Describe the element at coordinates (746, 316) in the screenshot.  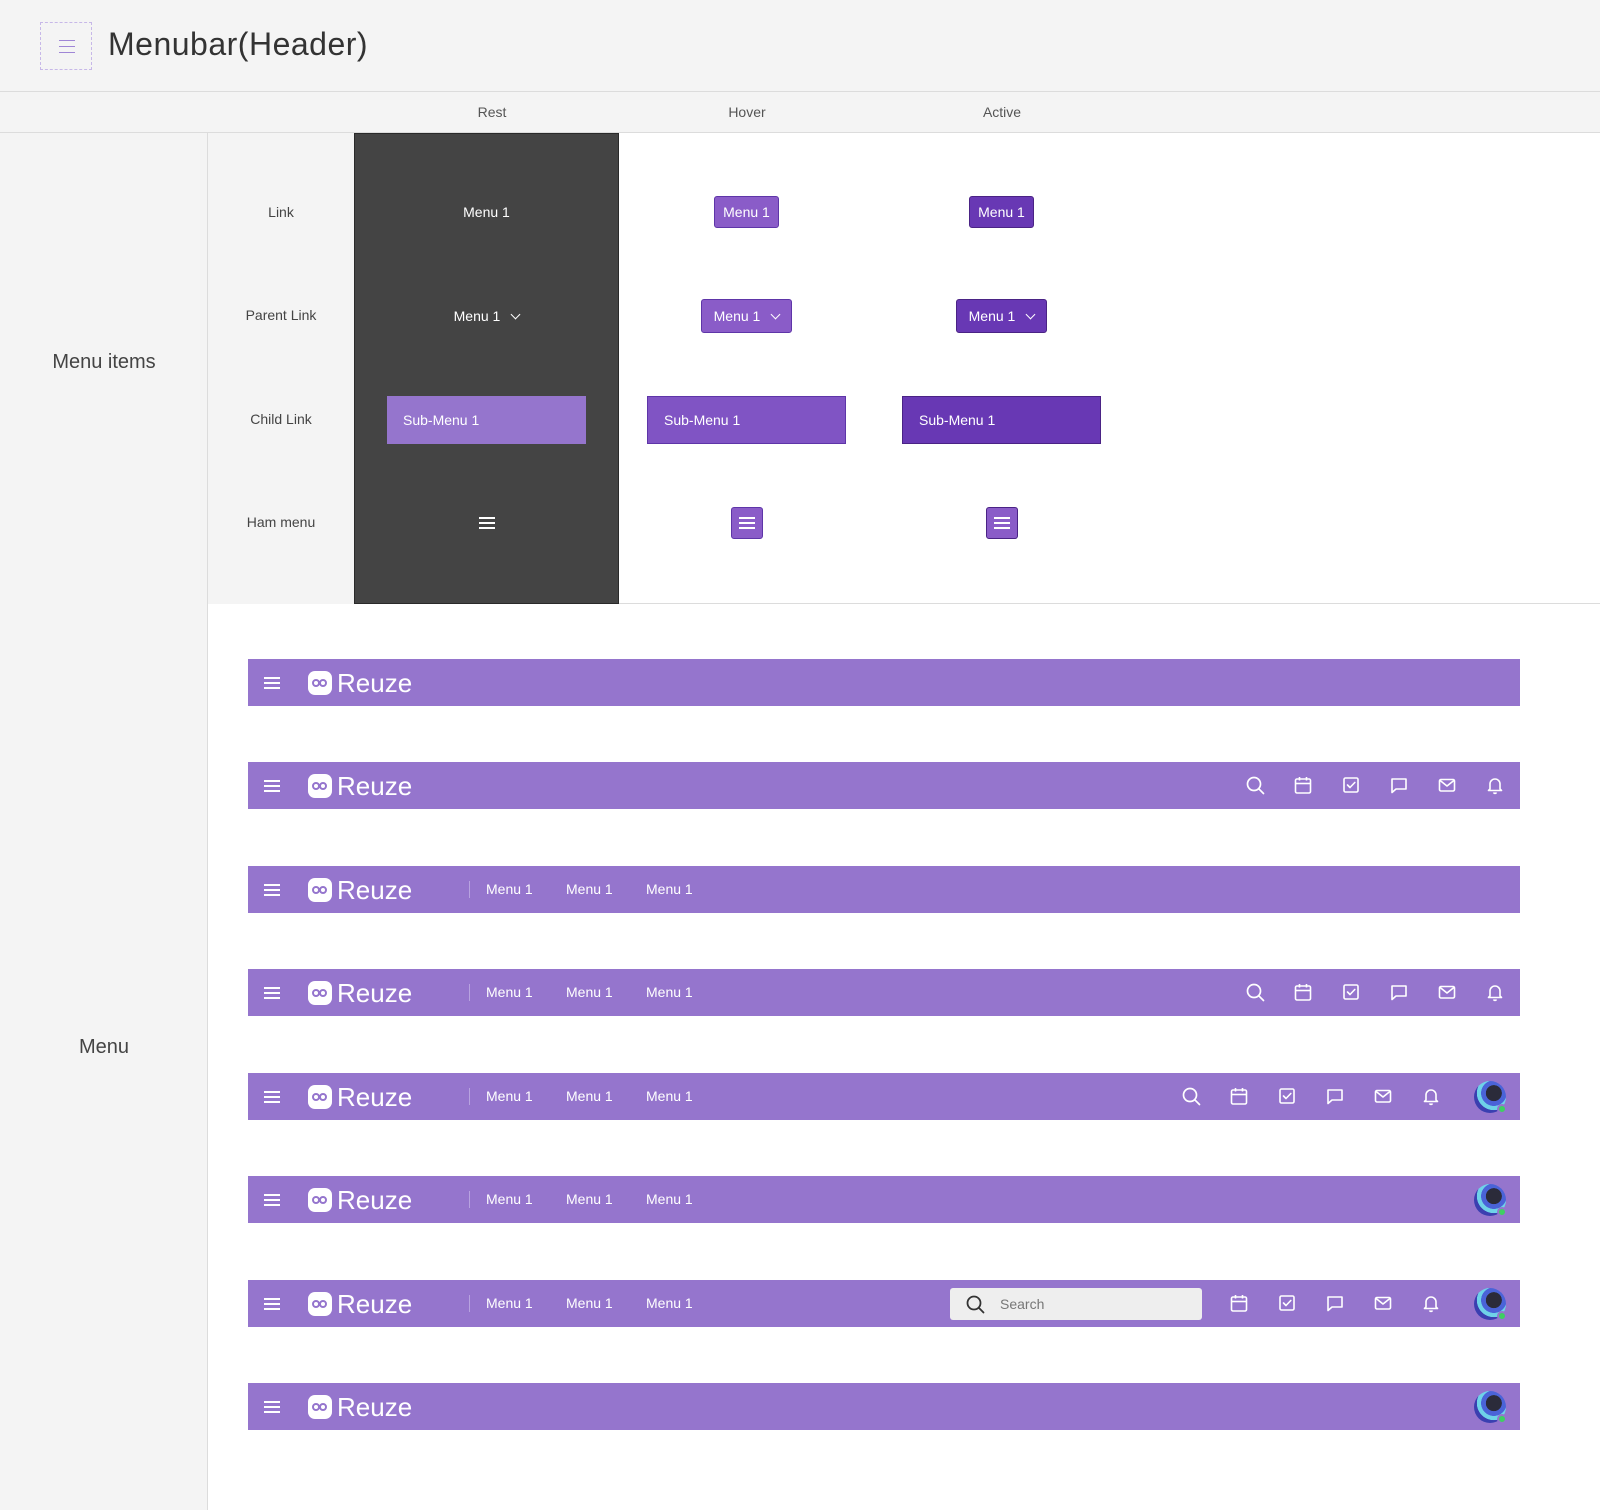
I see `parent-link-hover: Menu 1` at that location.